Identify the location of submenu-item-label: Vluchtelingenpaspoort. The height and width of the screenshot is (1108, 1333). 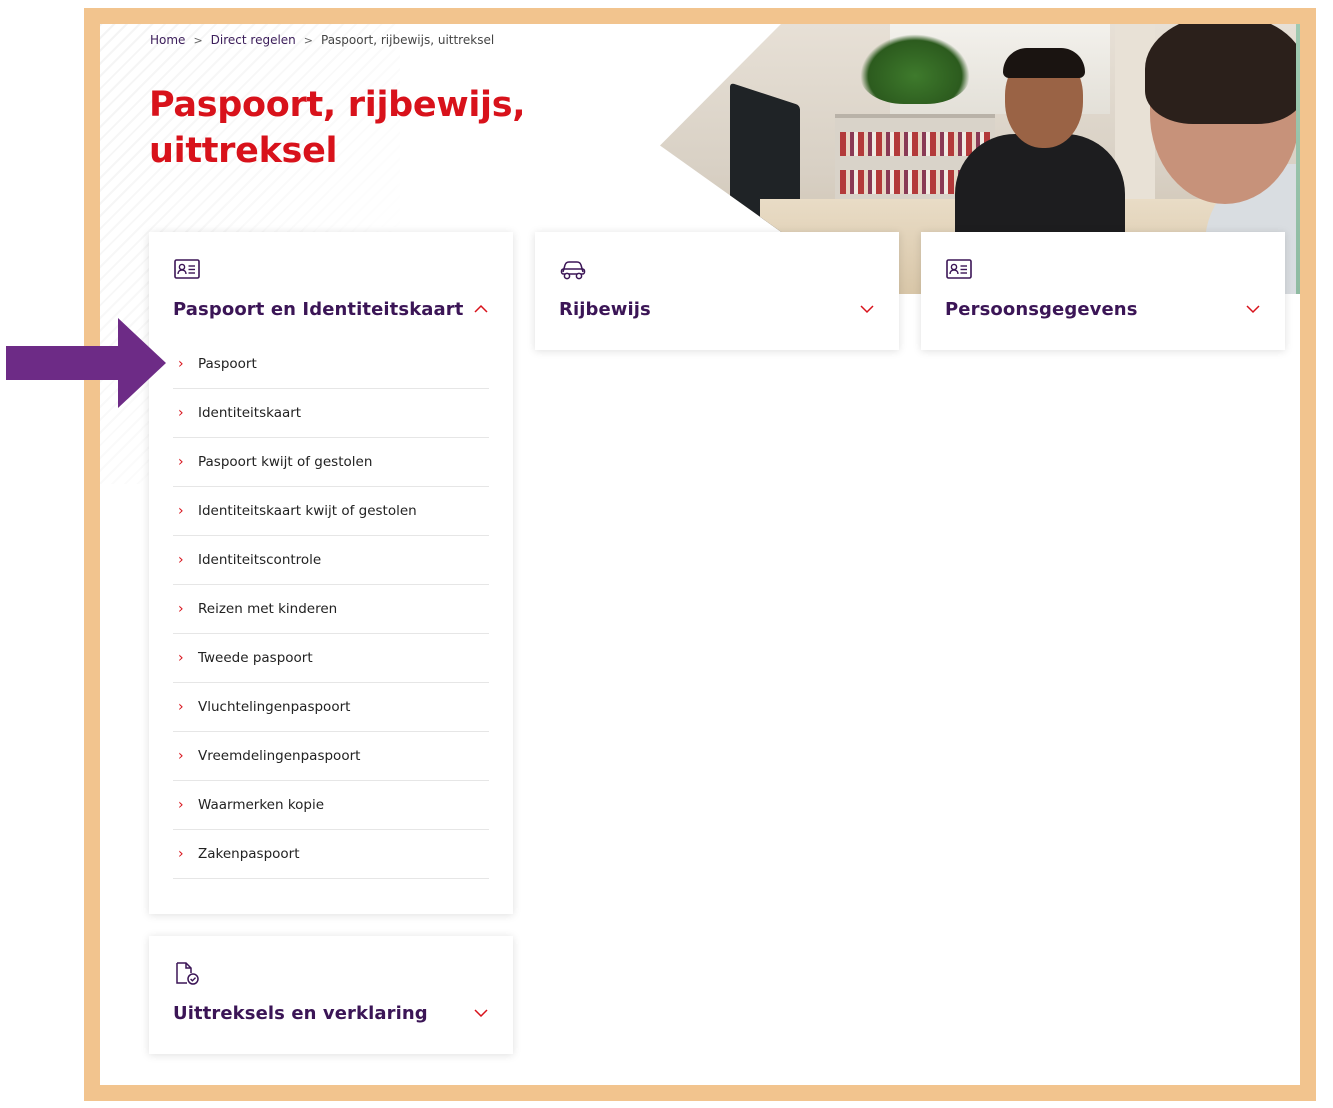
(274, 707).